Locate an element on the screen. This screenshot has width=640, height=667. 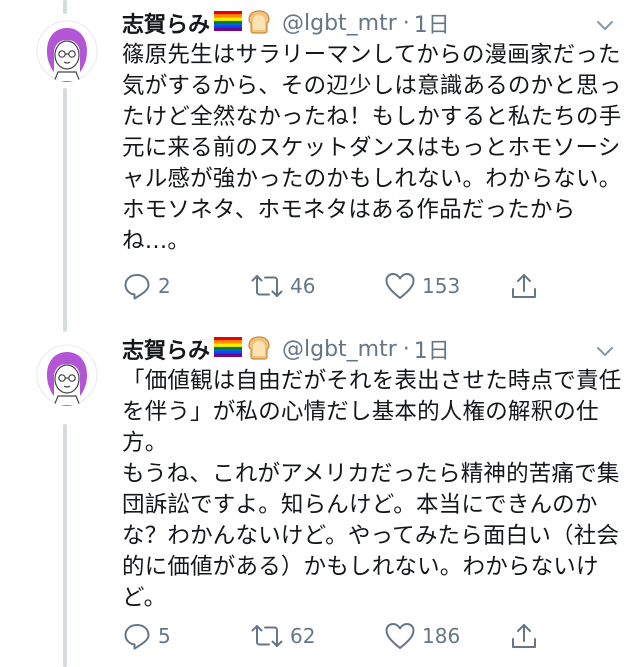
tweet-actions: 5 62 186 is located at coordinates (372, 636).